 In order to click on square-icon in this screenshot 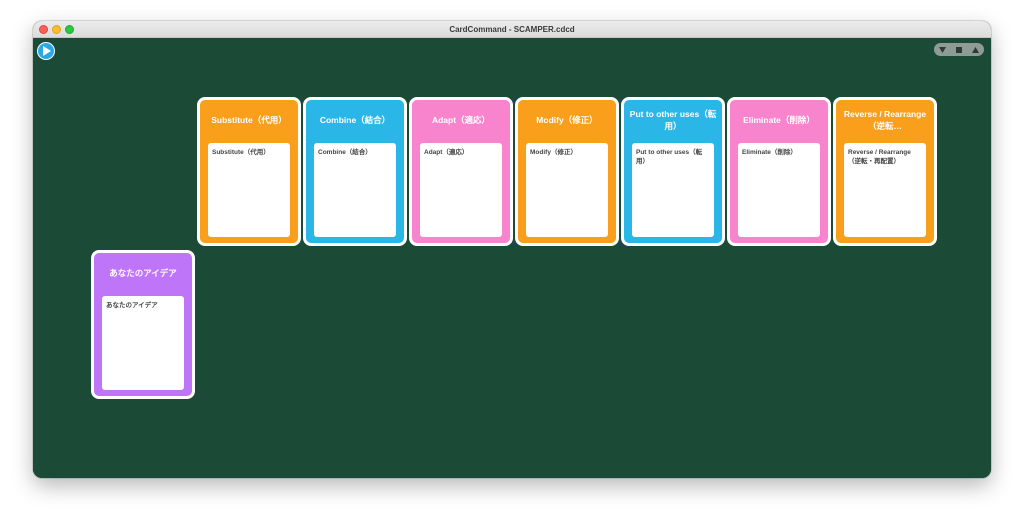, I will do `click(958, 49)`.